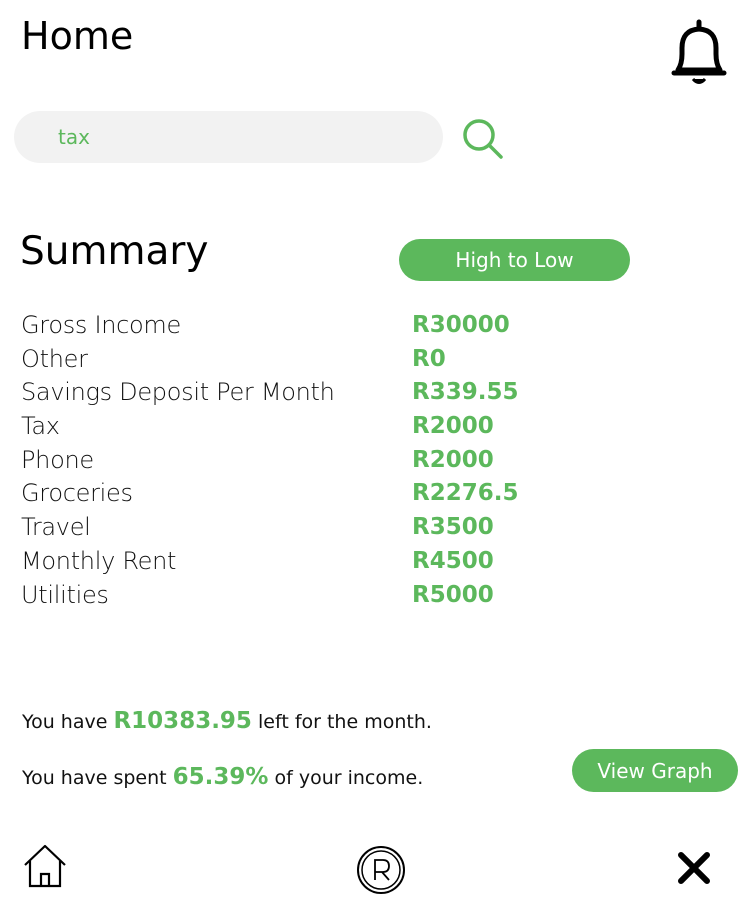  Describe the element at coordinates (349, 778) in the screenshot. I see `spent-suffix: of your income.` at that location.